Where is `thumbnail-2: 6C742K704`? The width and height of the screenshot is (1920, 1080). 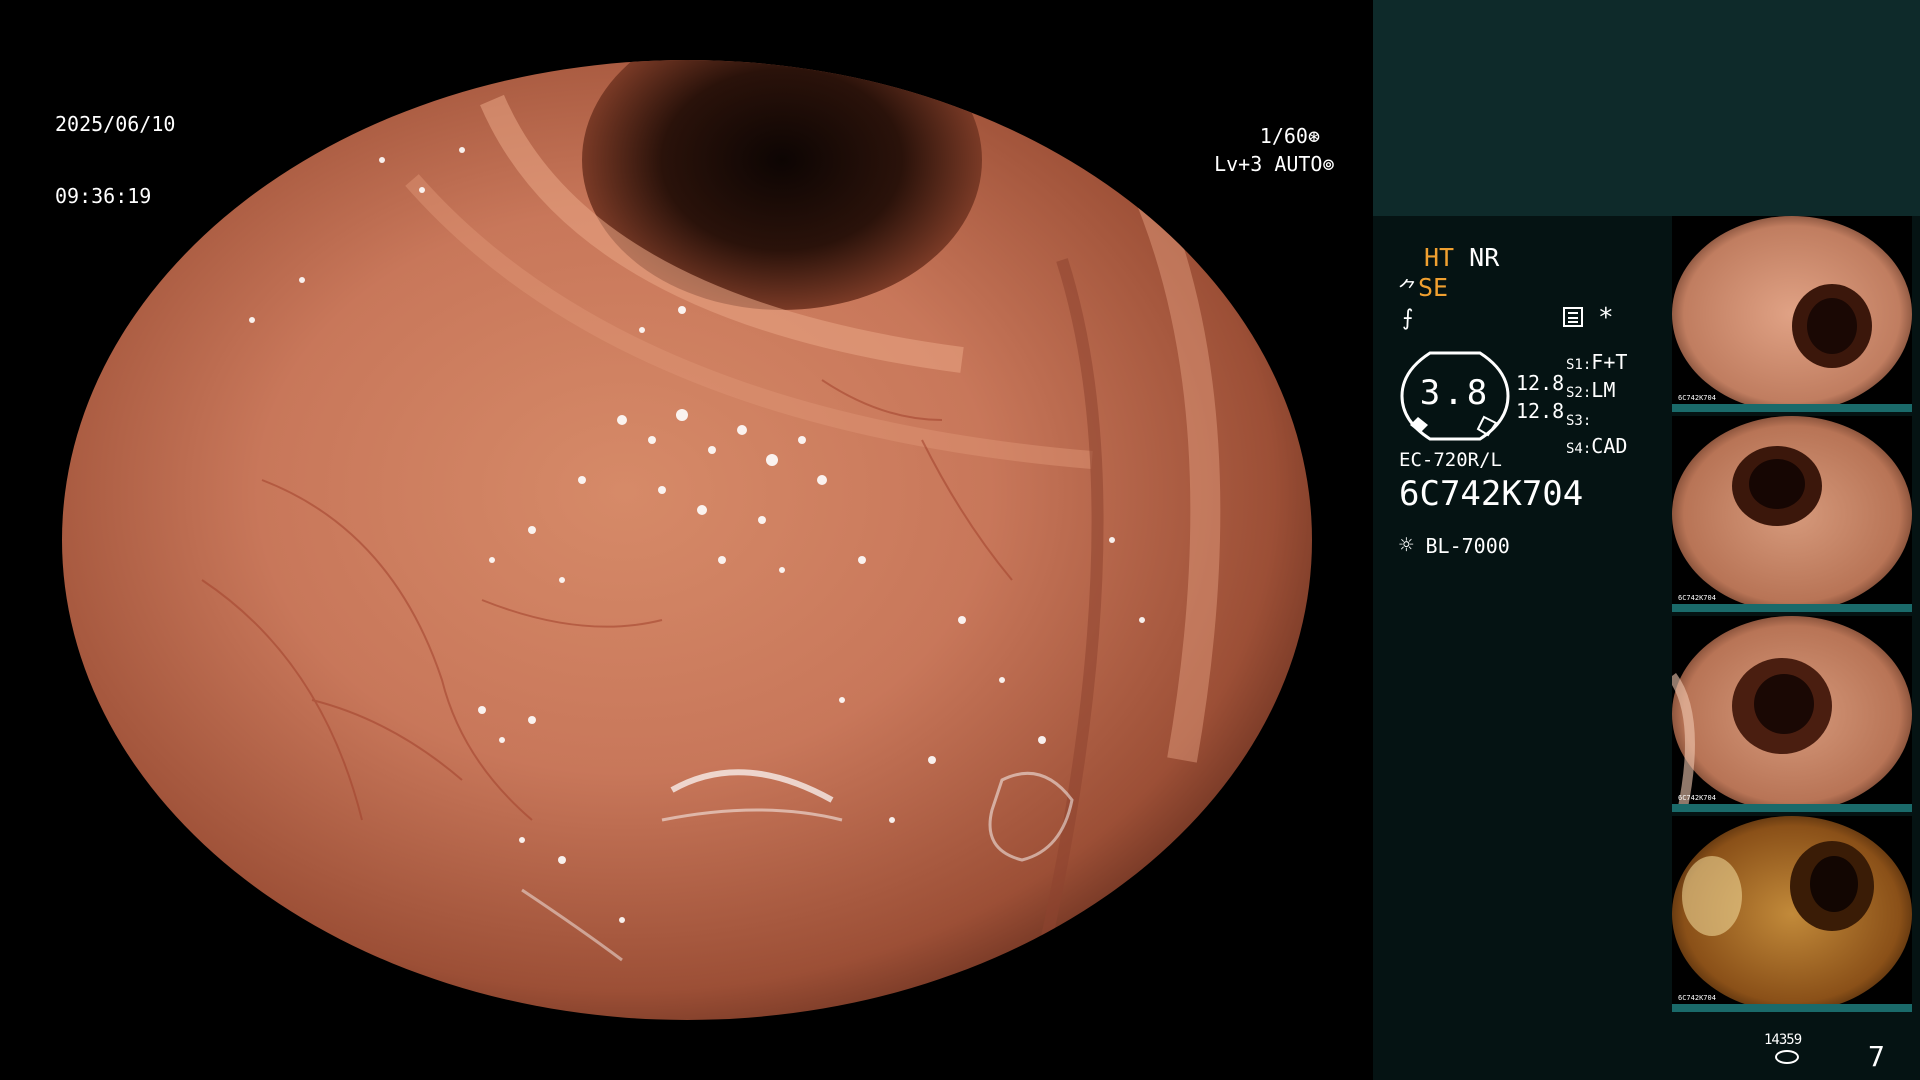 thumbnail-2: 6C742K704 is located at coordinates (1792, 514).